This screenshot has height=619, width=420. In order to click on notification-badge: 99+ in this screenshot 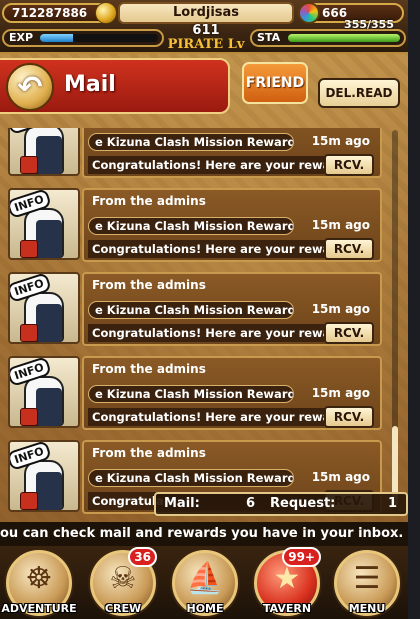, I will do `click(301, 557)`.